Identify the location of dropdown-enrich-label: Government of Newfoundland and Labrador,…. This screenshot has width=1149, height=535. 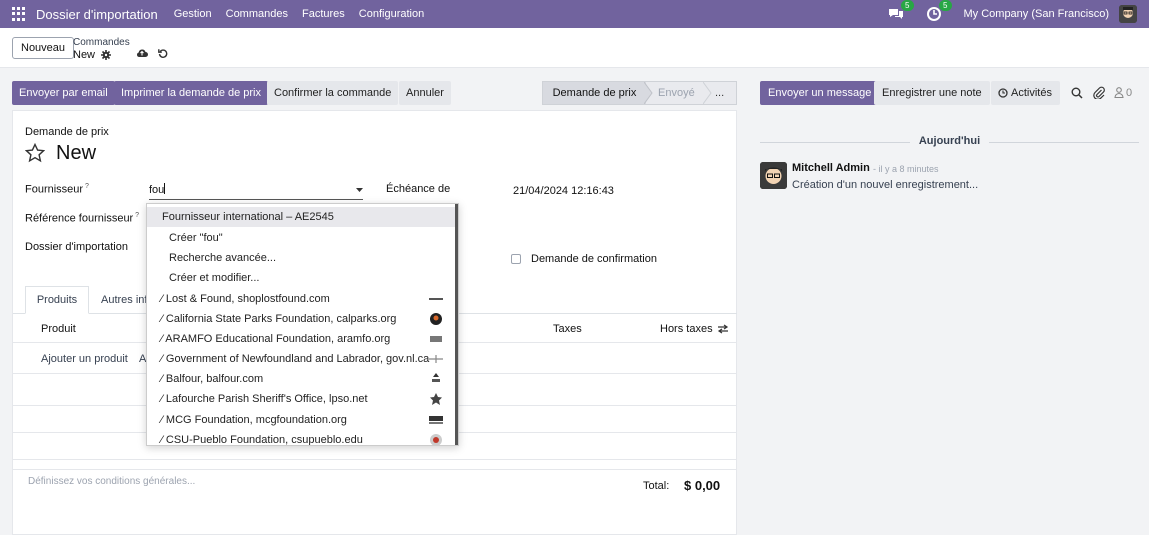
(297, 359).